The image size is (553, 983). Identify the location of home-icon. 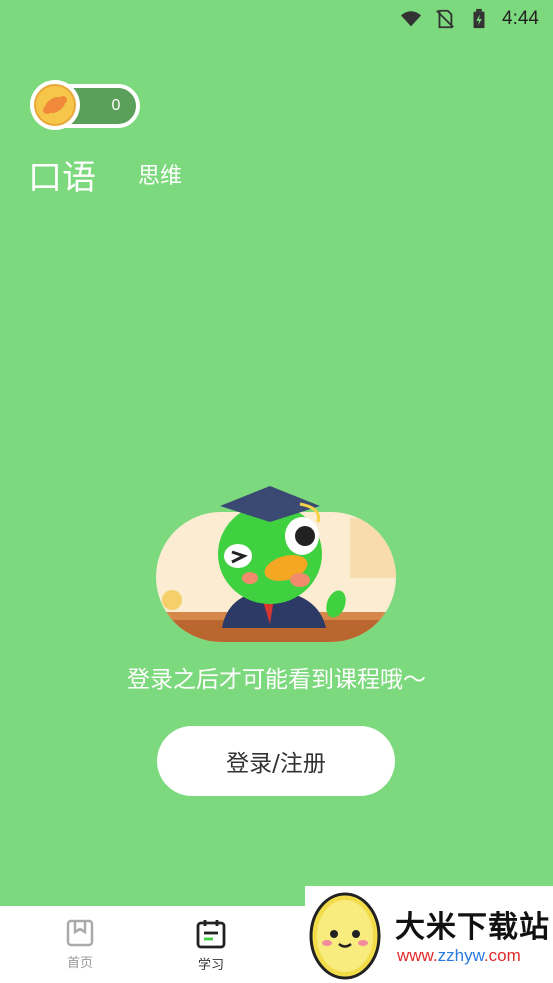
(80, 933).